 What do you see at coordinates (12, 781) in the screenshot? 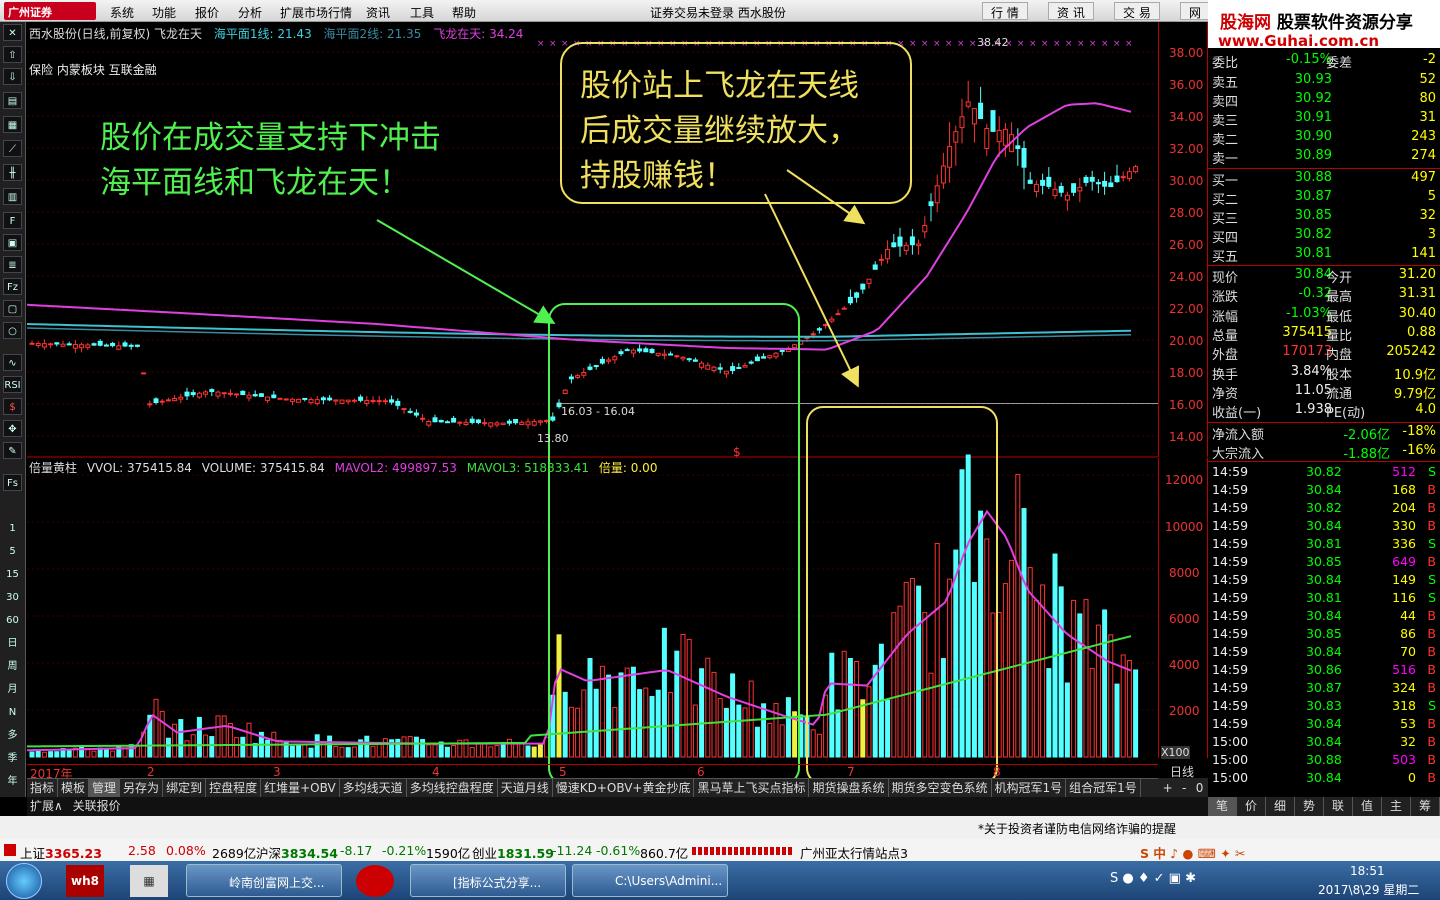
I see `period-year: 年` at bounding box center [12, 781].